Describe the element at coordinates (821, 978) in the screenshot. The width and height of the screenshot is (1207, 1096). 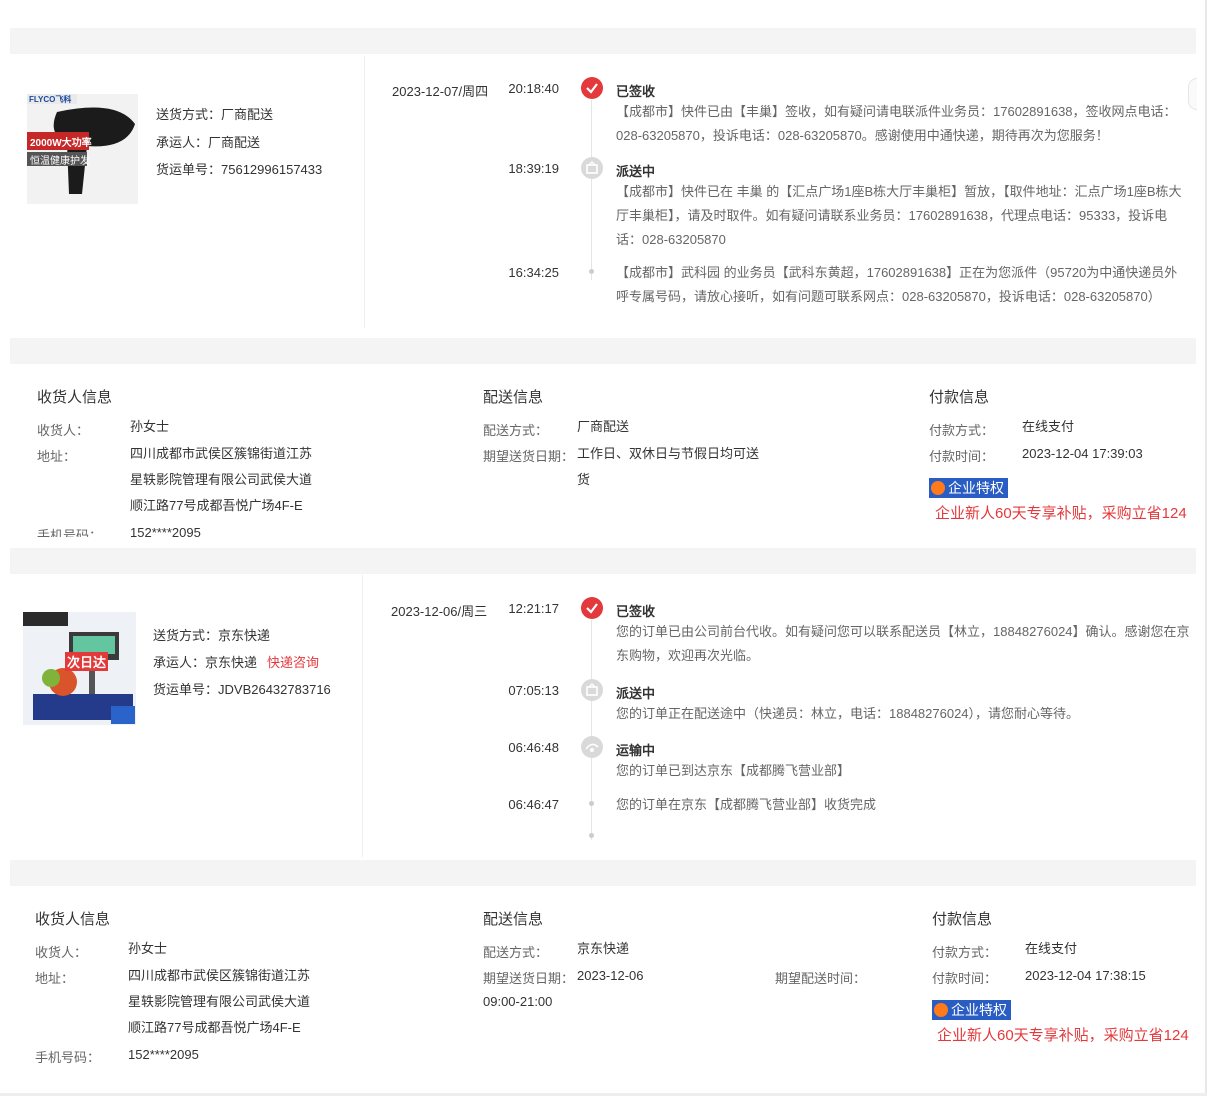
I see `expect-time-label: 期望配送时间：` at that location.